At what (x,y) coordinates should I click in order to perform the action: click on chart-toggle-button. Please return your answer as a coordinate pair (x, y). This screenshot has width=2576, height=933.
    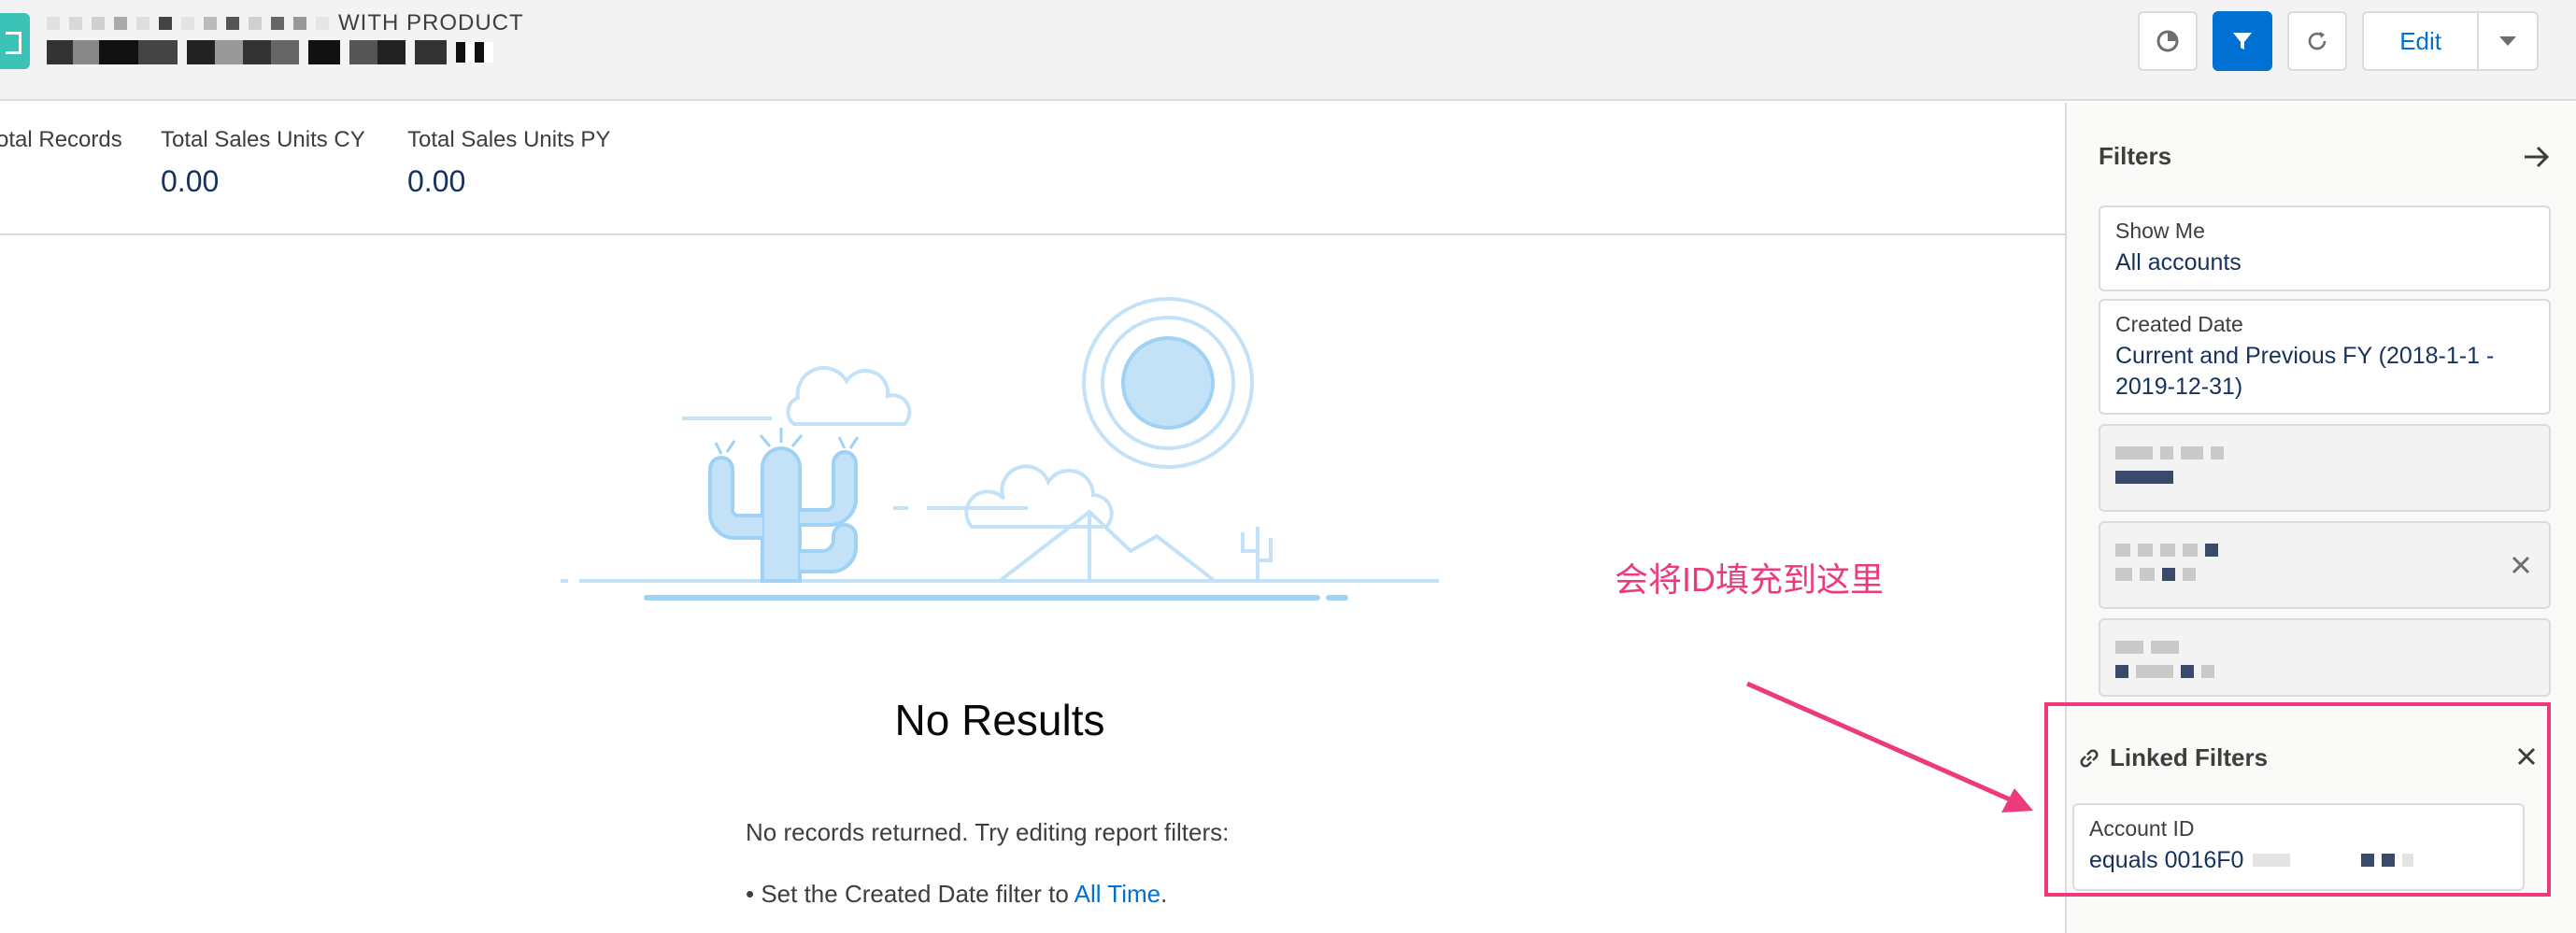
    Looking at the image, I should click on (2169, 41).